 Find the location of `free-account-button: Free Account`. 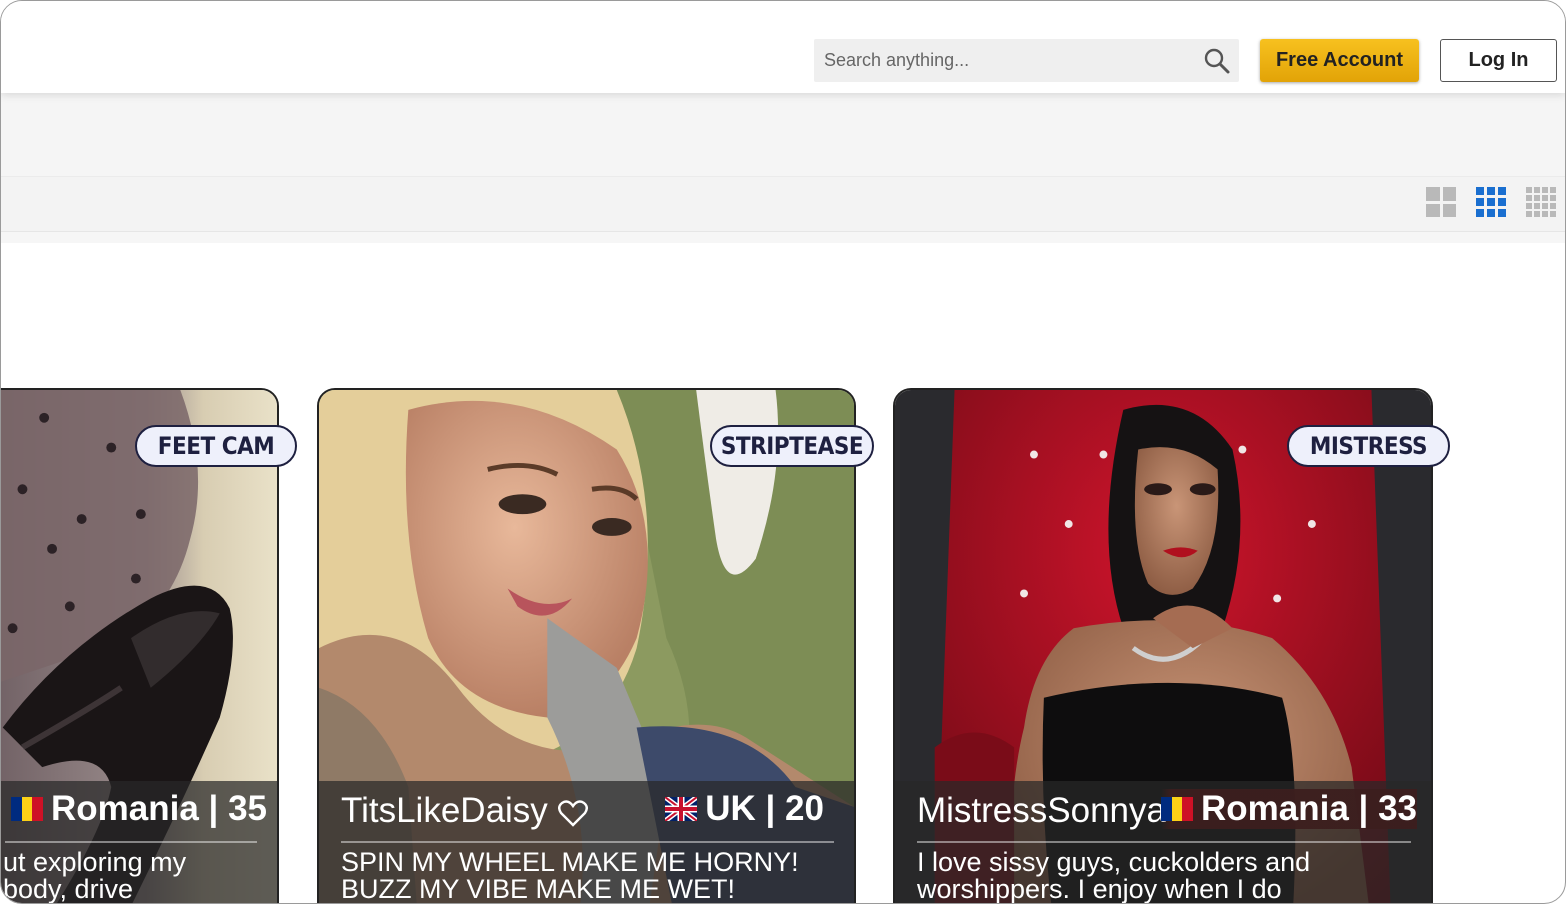

free-account-button: Free Account is located at coordinates (1339, 60).